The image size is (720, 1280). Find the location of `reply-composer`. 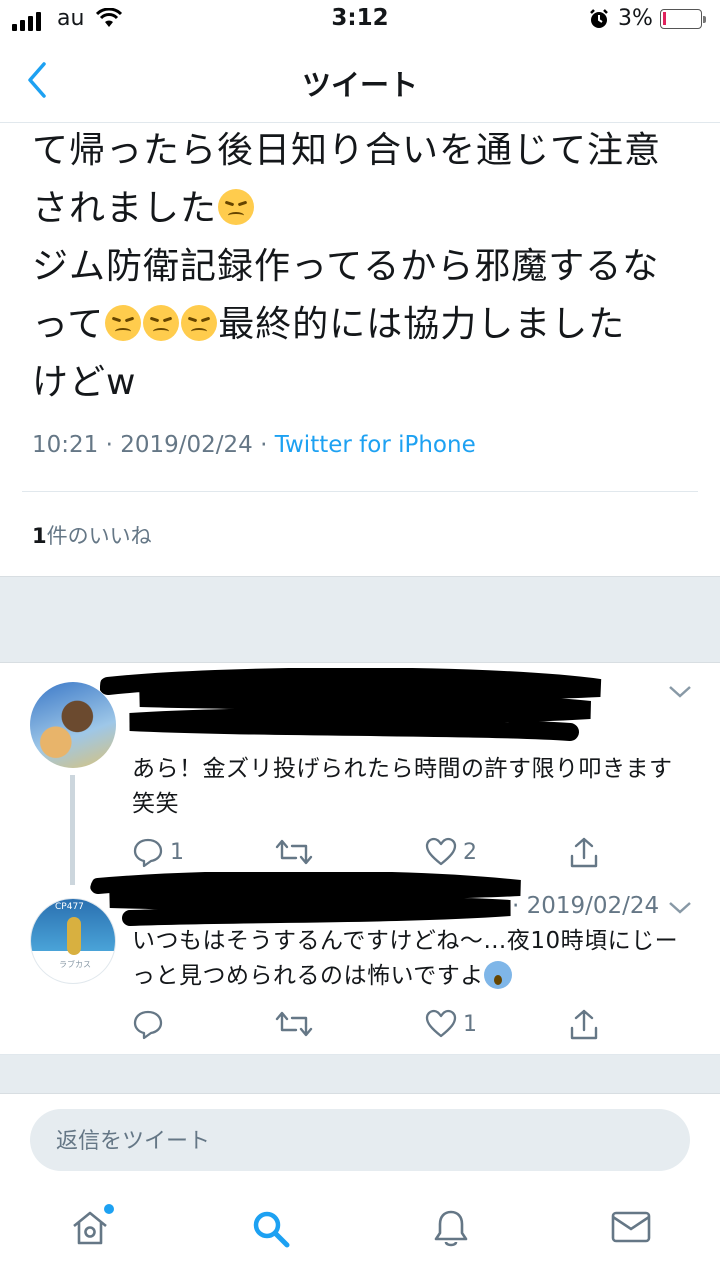

reply-composer is located at coordinates (360, 1141).